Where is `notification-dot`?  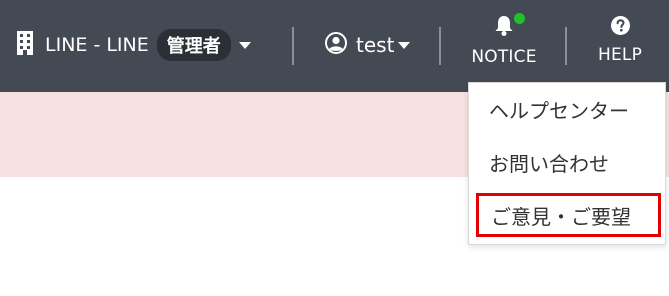
notification-dot is located at coordinates (519, 18).